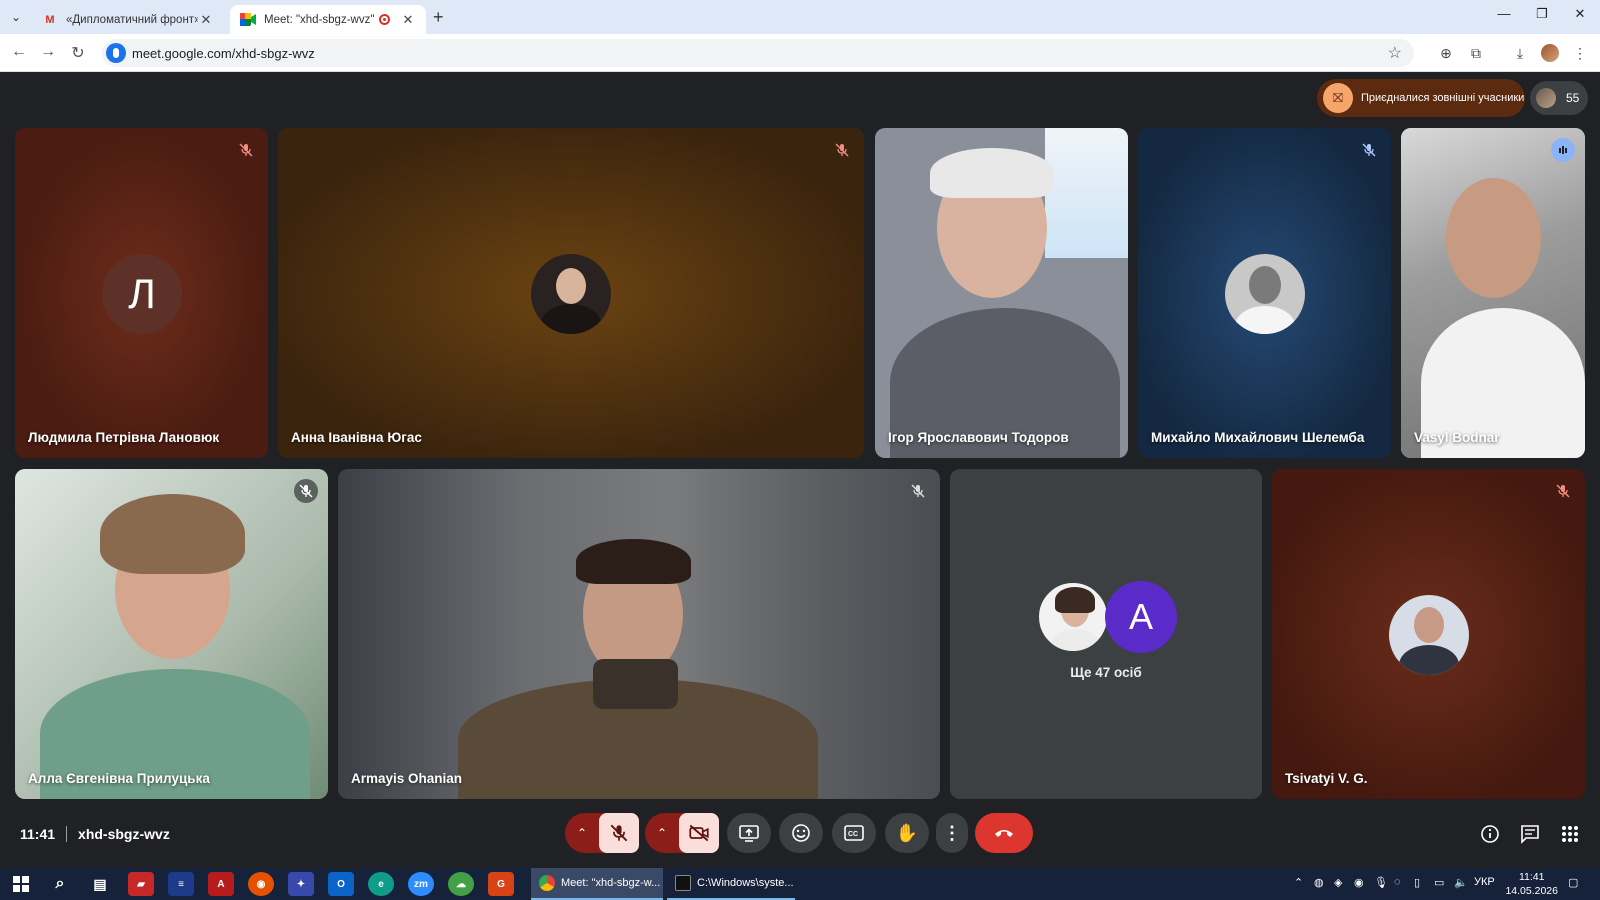 This screenshot has width=1600, height=900. I want to click on restore-icon: ❐, so click(1542, 14).